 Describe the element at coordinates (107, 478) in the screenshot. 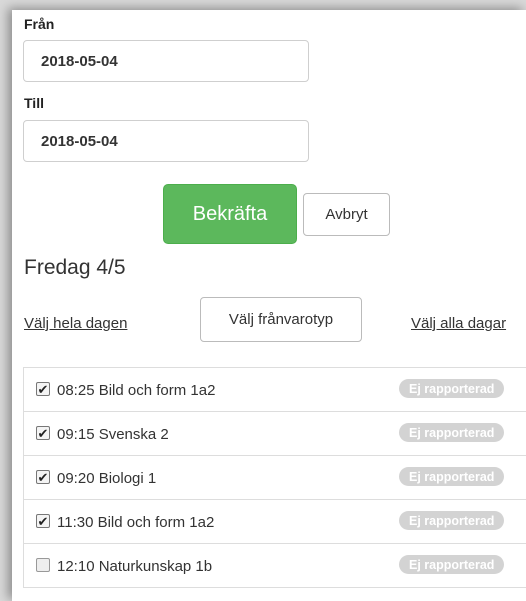

I see `lesson-label: 09:20 Biologi 1` at that location.